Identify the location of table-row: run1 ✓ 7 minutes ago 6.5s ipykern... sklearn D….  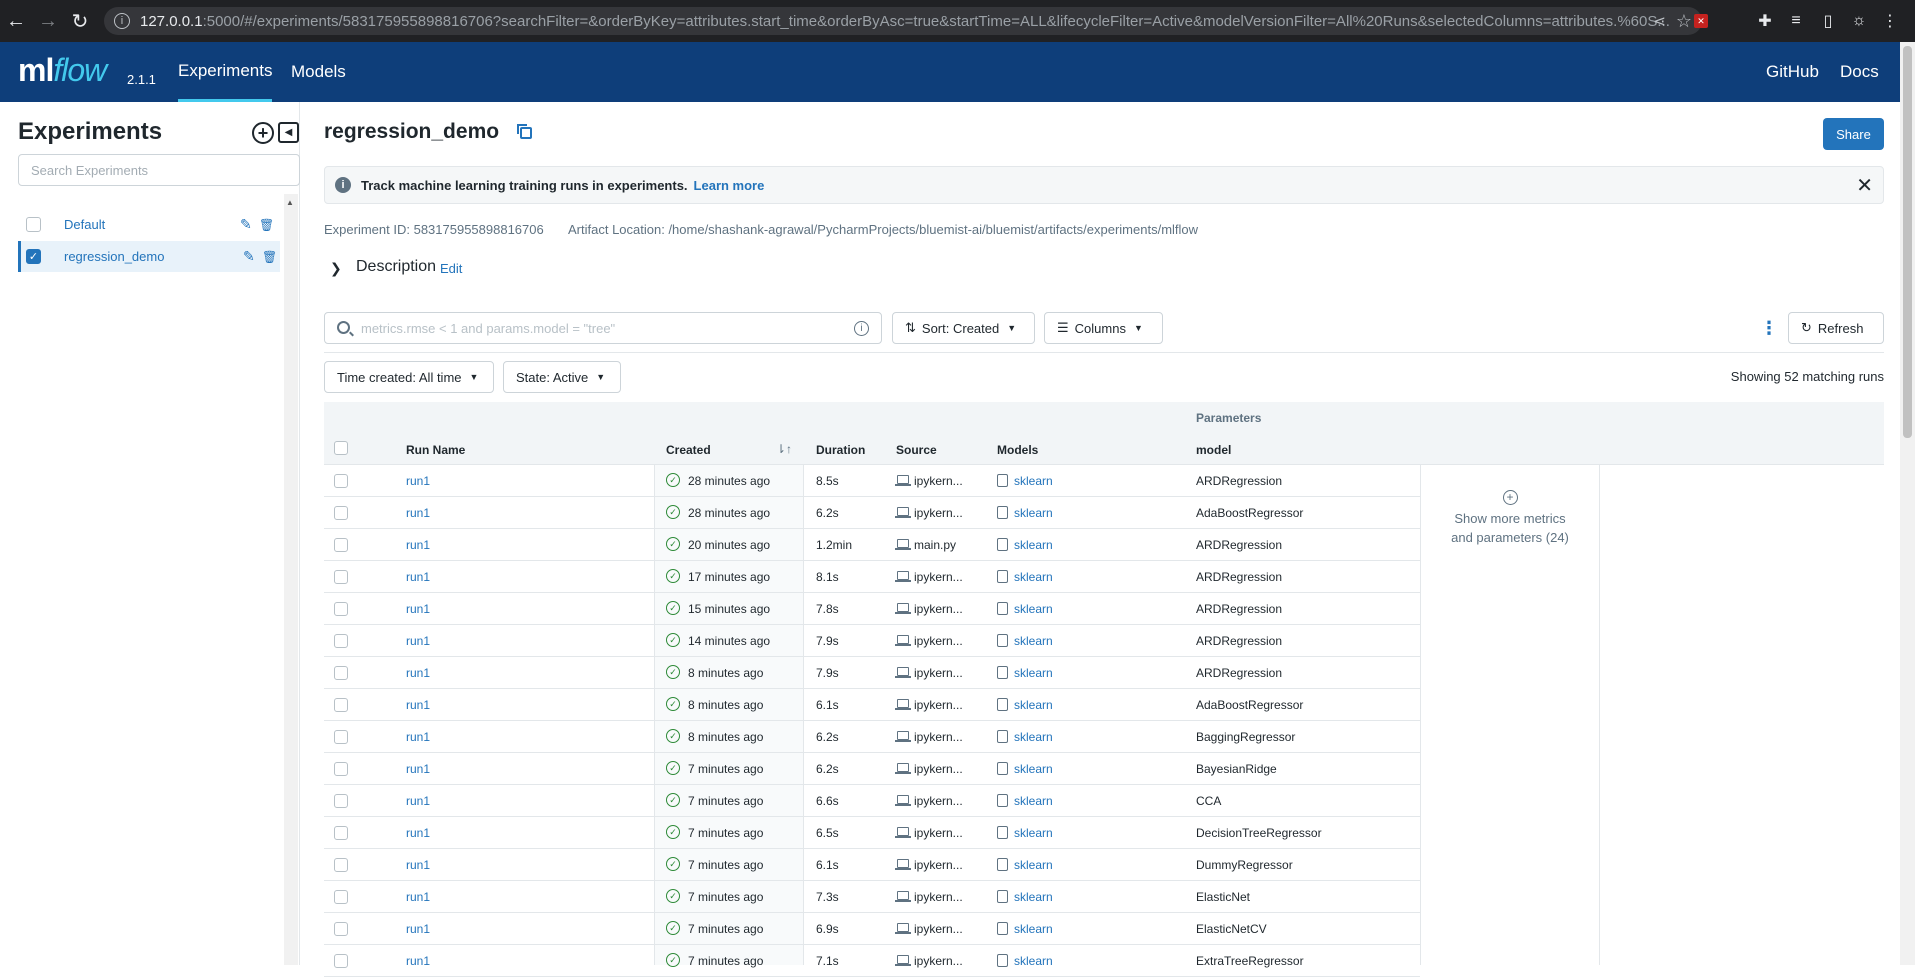
(872, 833).